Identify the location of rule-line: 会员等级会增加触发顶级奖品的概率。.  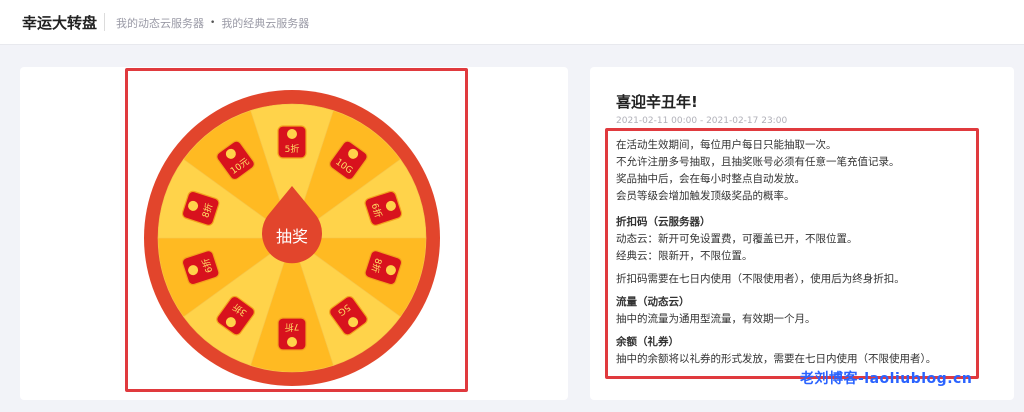
(705, 196).